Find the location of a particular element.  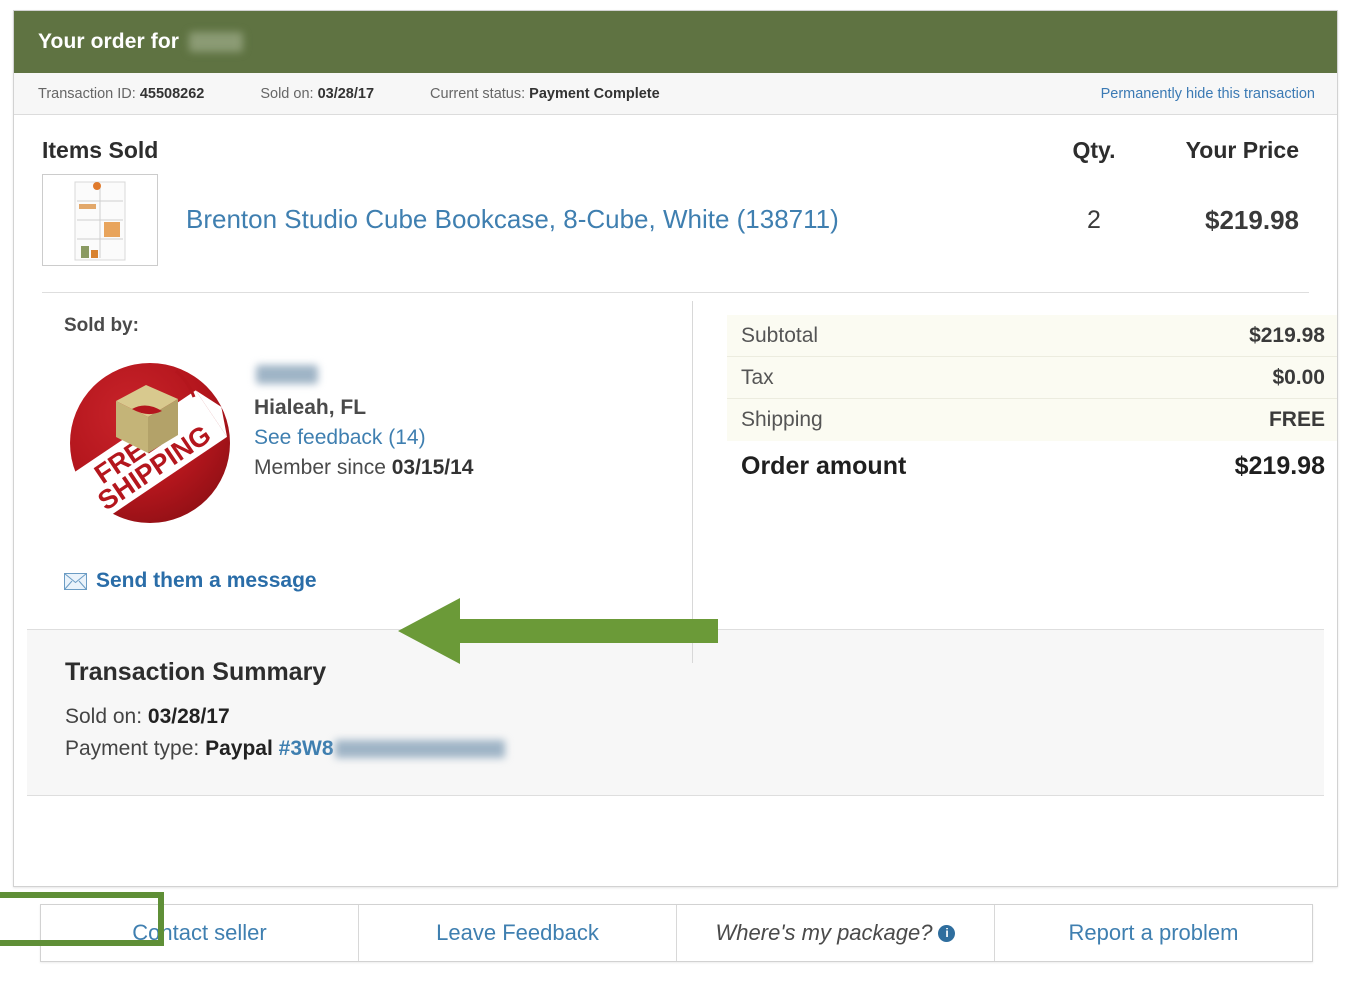

free-shipping-badge-icon: FREE SHIPPING is located at coordinates (149, 443).